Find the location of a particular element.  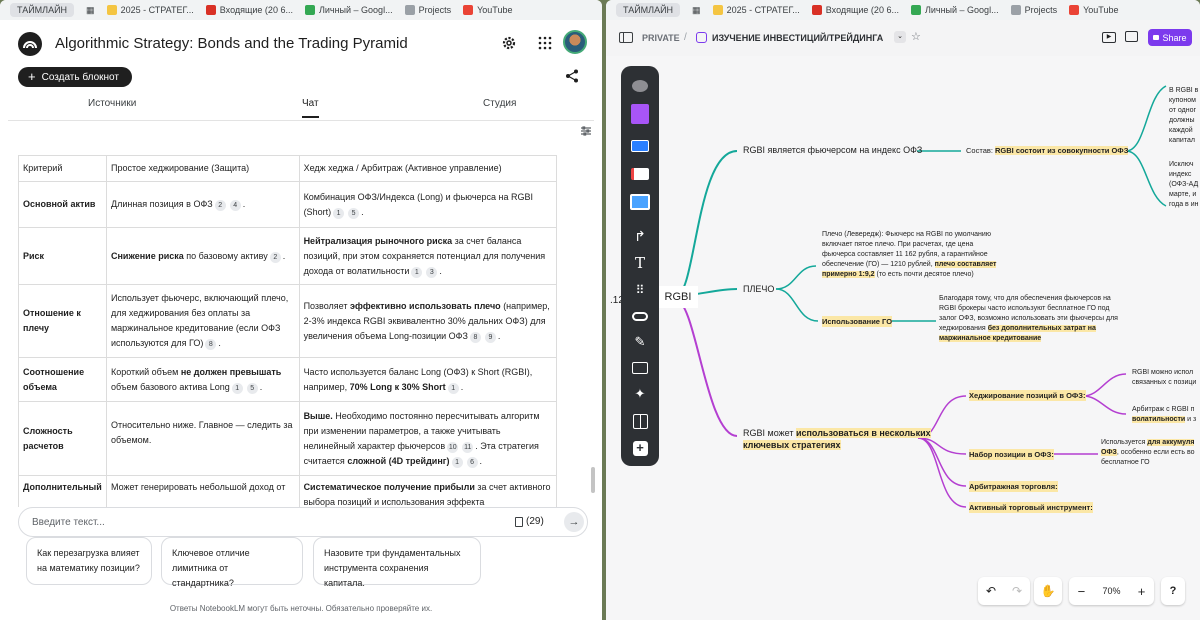

text-card-icon is located at coordinates (640, 174).